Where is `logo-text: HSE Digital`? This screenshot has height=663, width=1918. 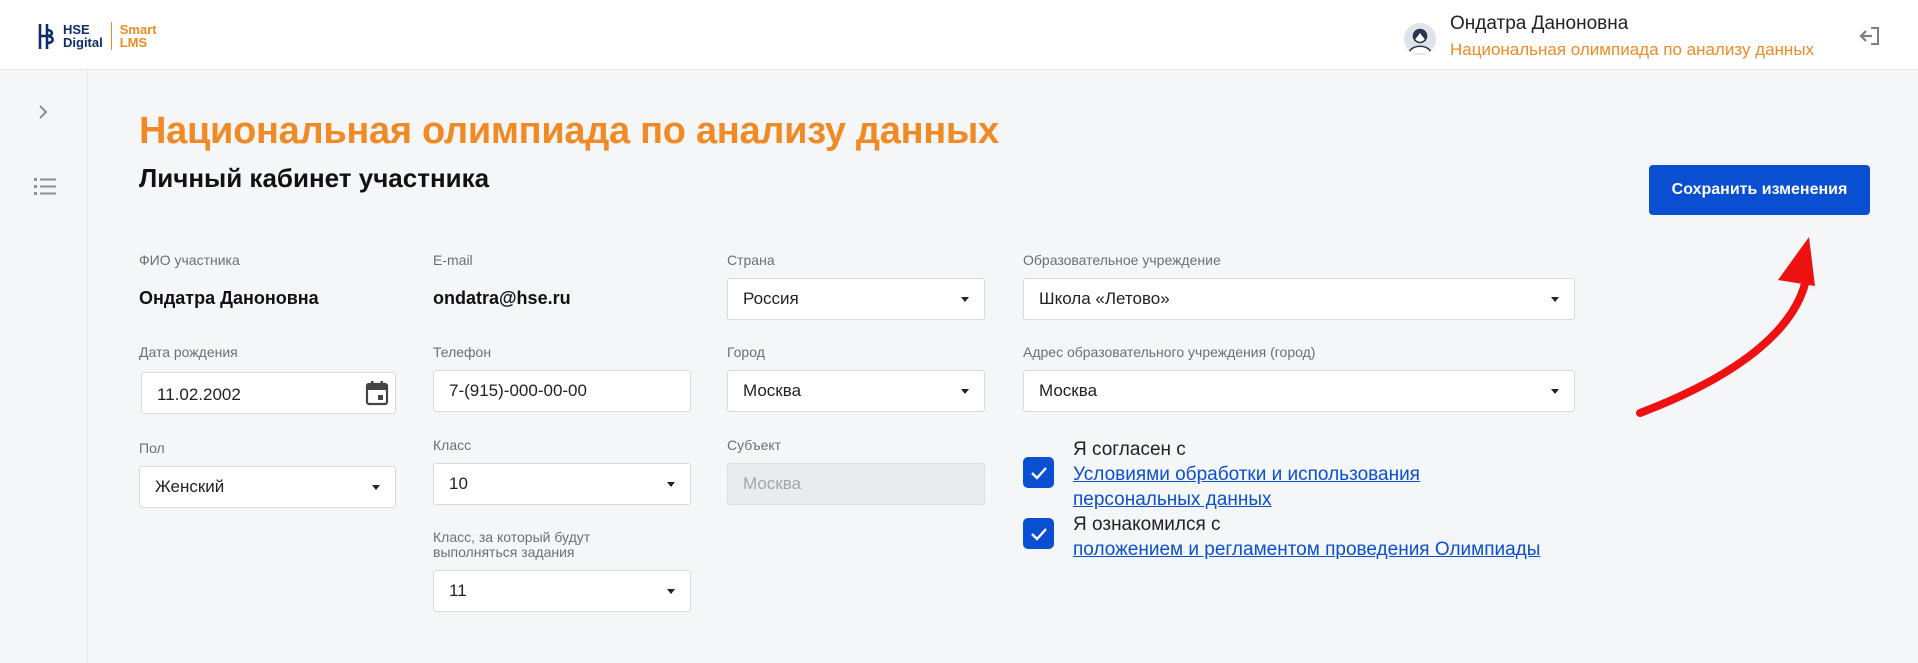
logo-text: HSE Digital is located at coordinates (83, 36).